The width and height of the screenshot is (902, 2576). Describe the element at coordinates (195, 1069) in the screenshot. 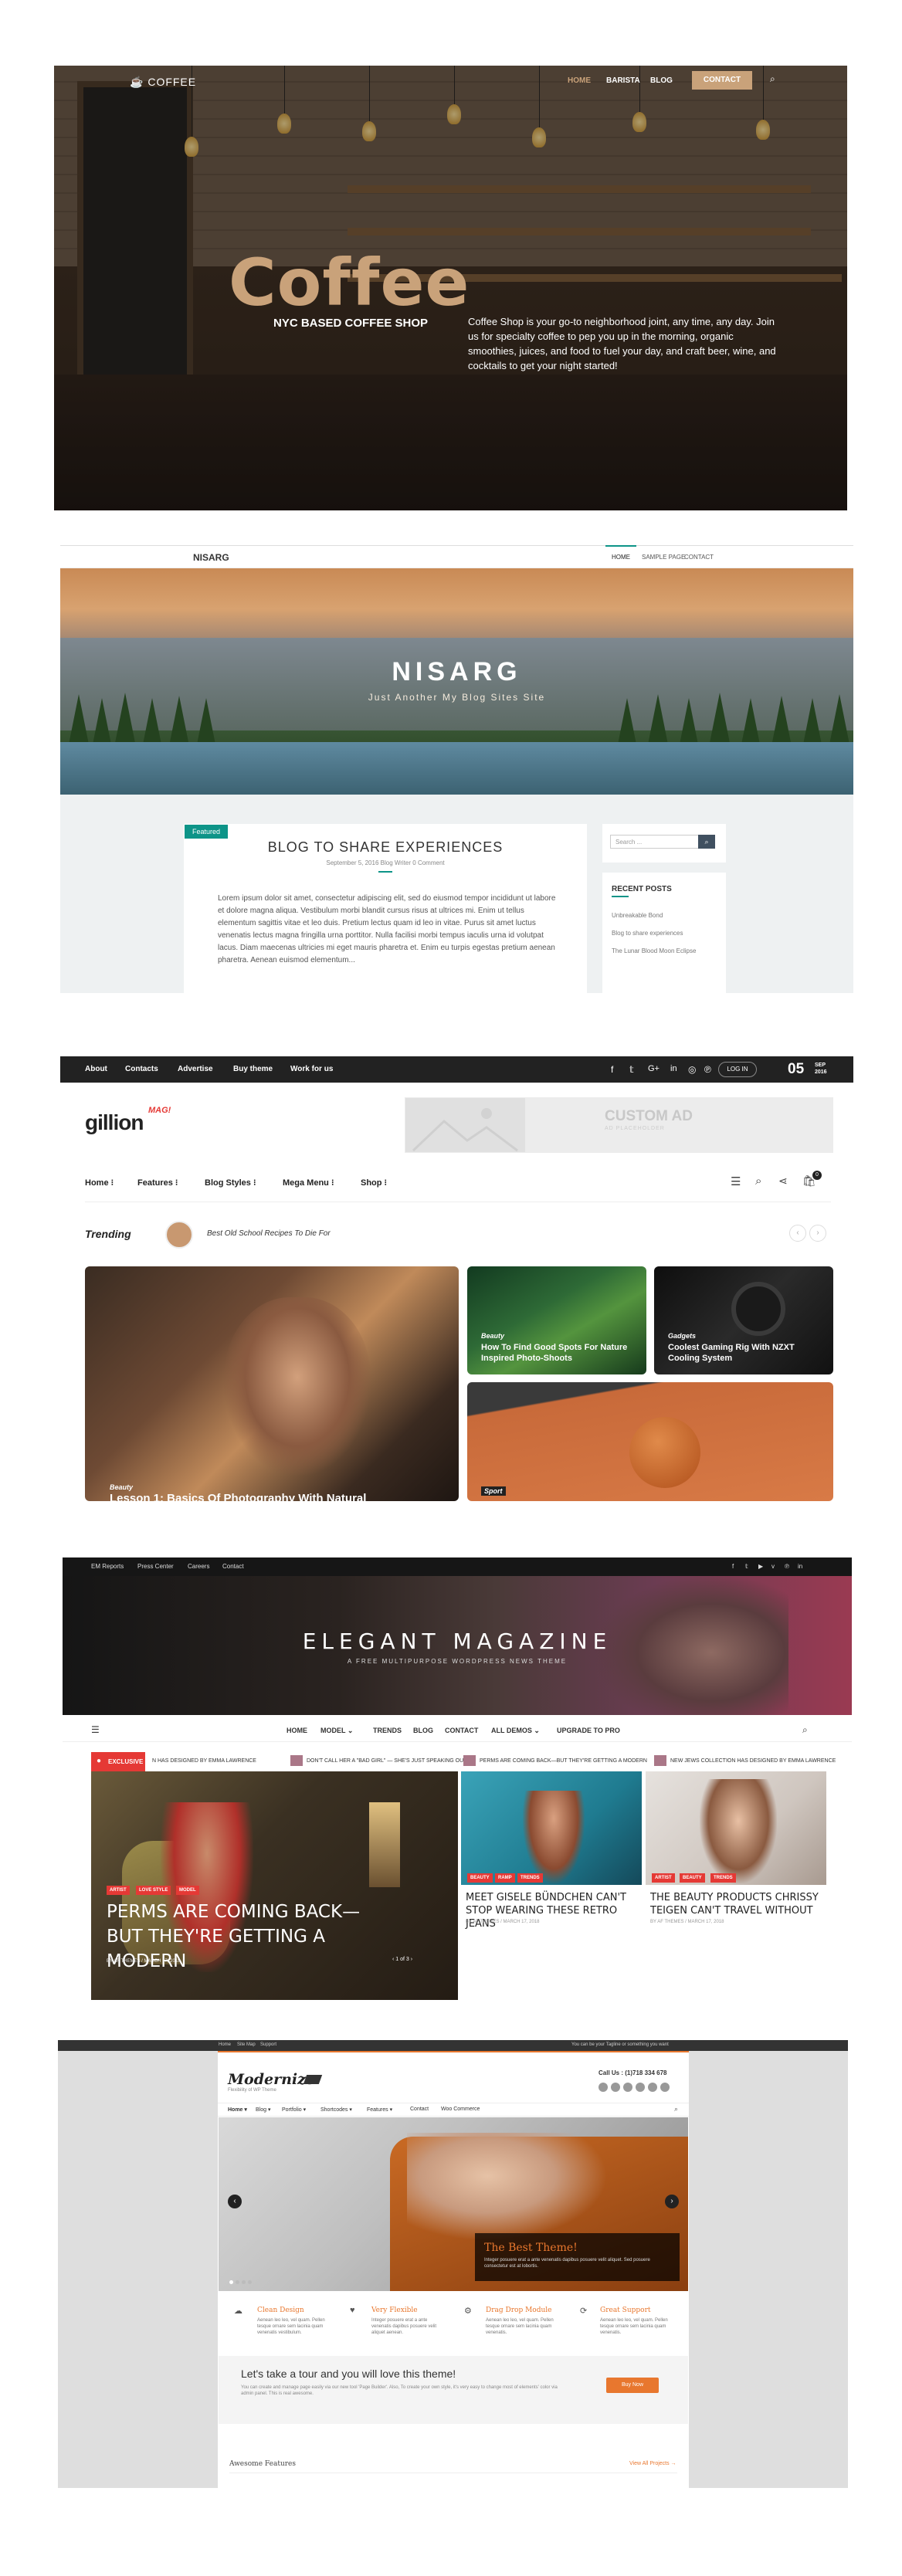

I see `topnav-advertise: Advertise` at that location.